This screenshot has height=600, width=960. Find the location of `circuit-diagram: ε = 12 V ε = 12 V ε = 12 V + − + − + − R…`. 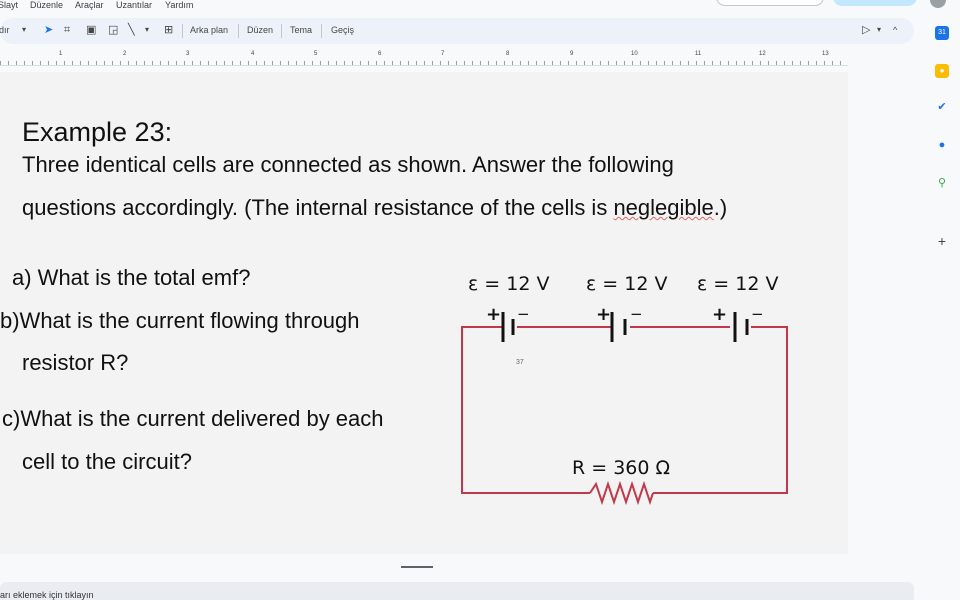

circuit-diagram: ε = 12 V ε = 12 V ε = 12 V + − + − + − R… is located at coordinates (622, 387).